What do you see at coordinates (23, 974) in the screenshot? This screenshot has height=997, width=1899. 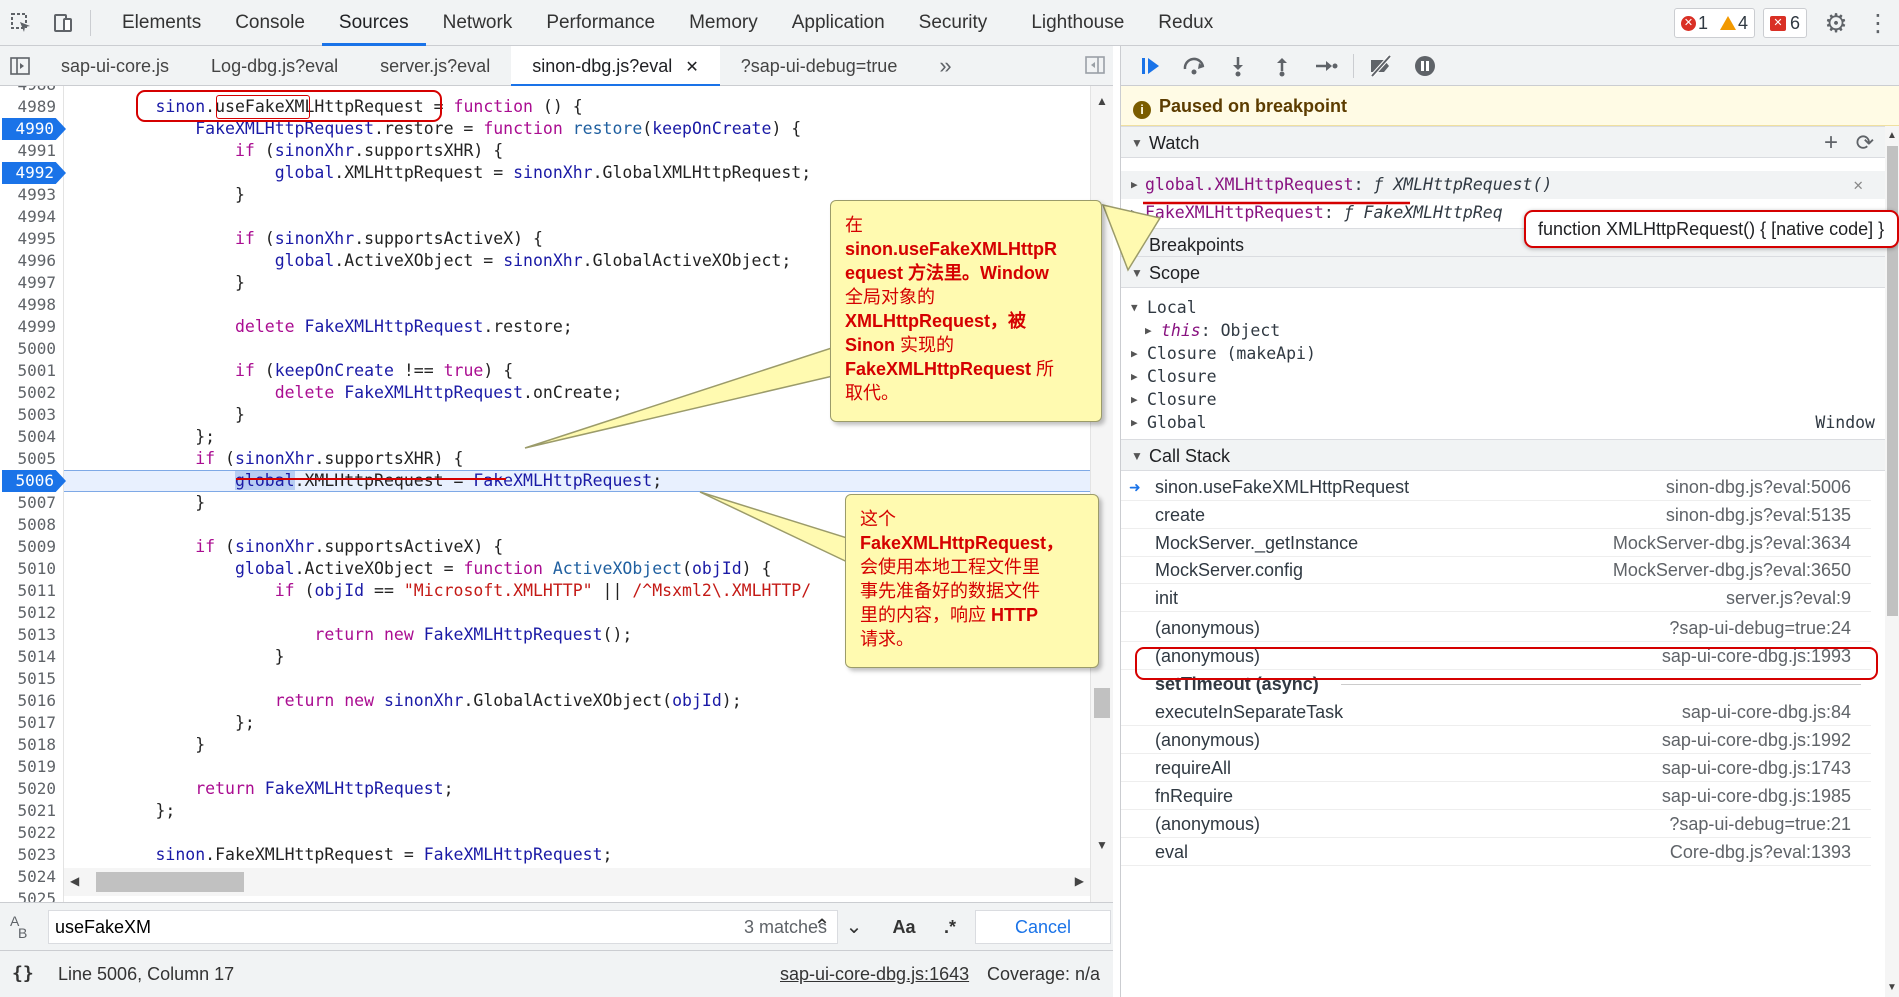 I see `pretty-print-icon: {}` at bounding box center [23, 974].